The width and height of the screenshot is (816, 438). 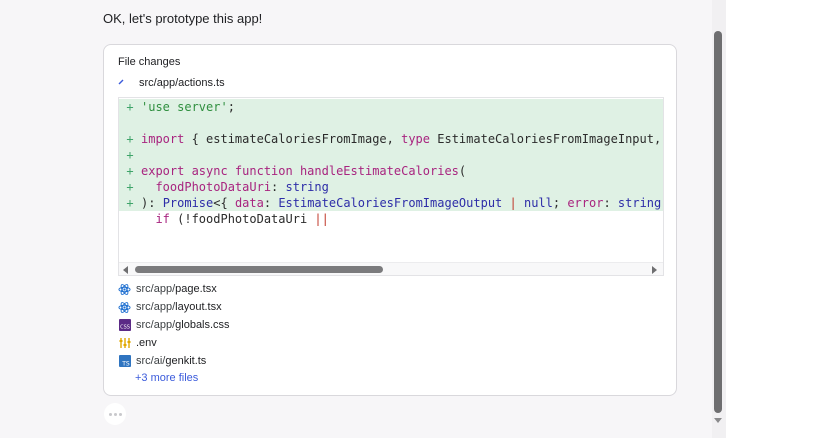 I want to click on file-name: layout.tsx, so click(x=198, y=307).